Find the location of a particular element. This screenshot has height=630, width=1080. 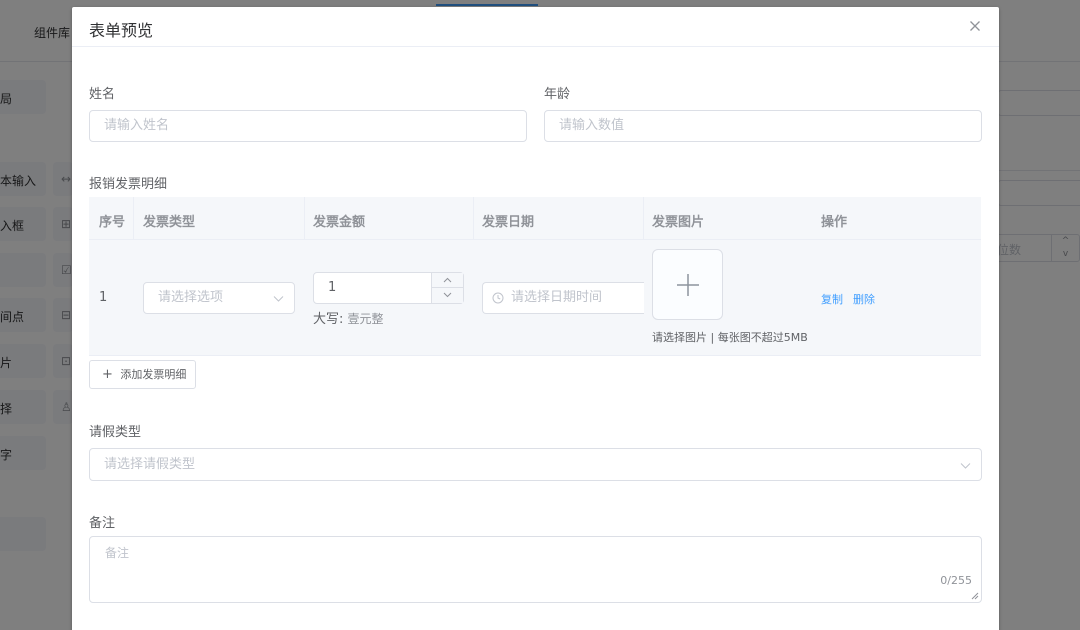

leave-type-placeholder: 请选择请假类型 is located at coordinates (150, 464).